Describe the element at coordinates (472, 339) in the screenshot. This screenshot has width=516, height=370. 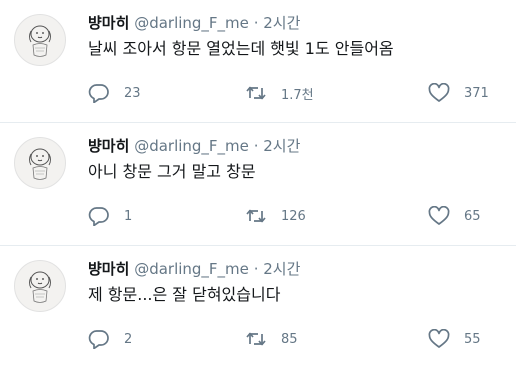
I see `like-count: 55` at that location.